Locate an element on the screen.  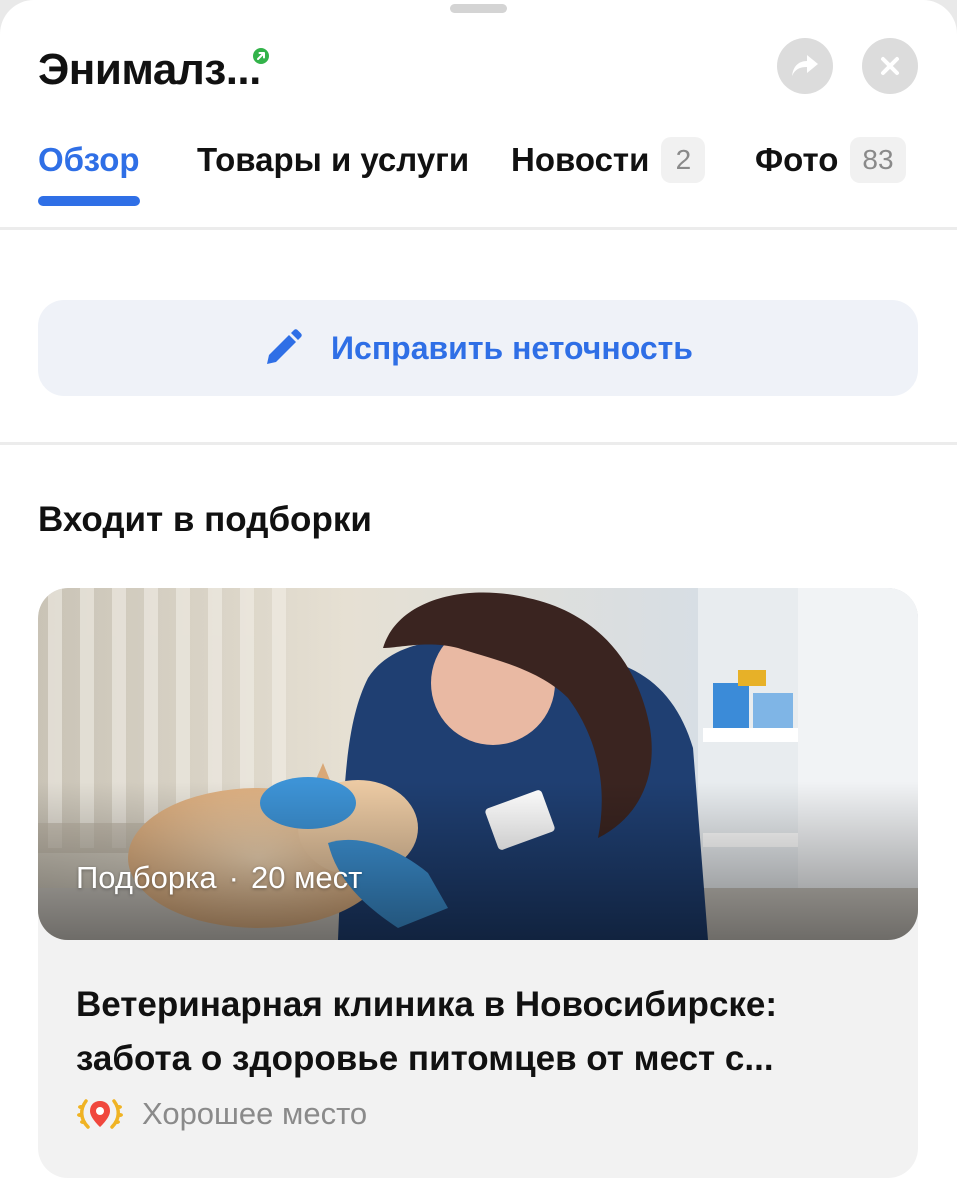
tab-bar: Обзор Товары и услуги Новости 2 Фото 83 is located at coordinates (478, 180).